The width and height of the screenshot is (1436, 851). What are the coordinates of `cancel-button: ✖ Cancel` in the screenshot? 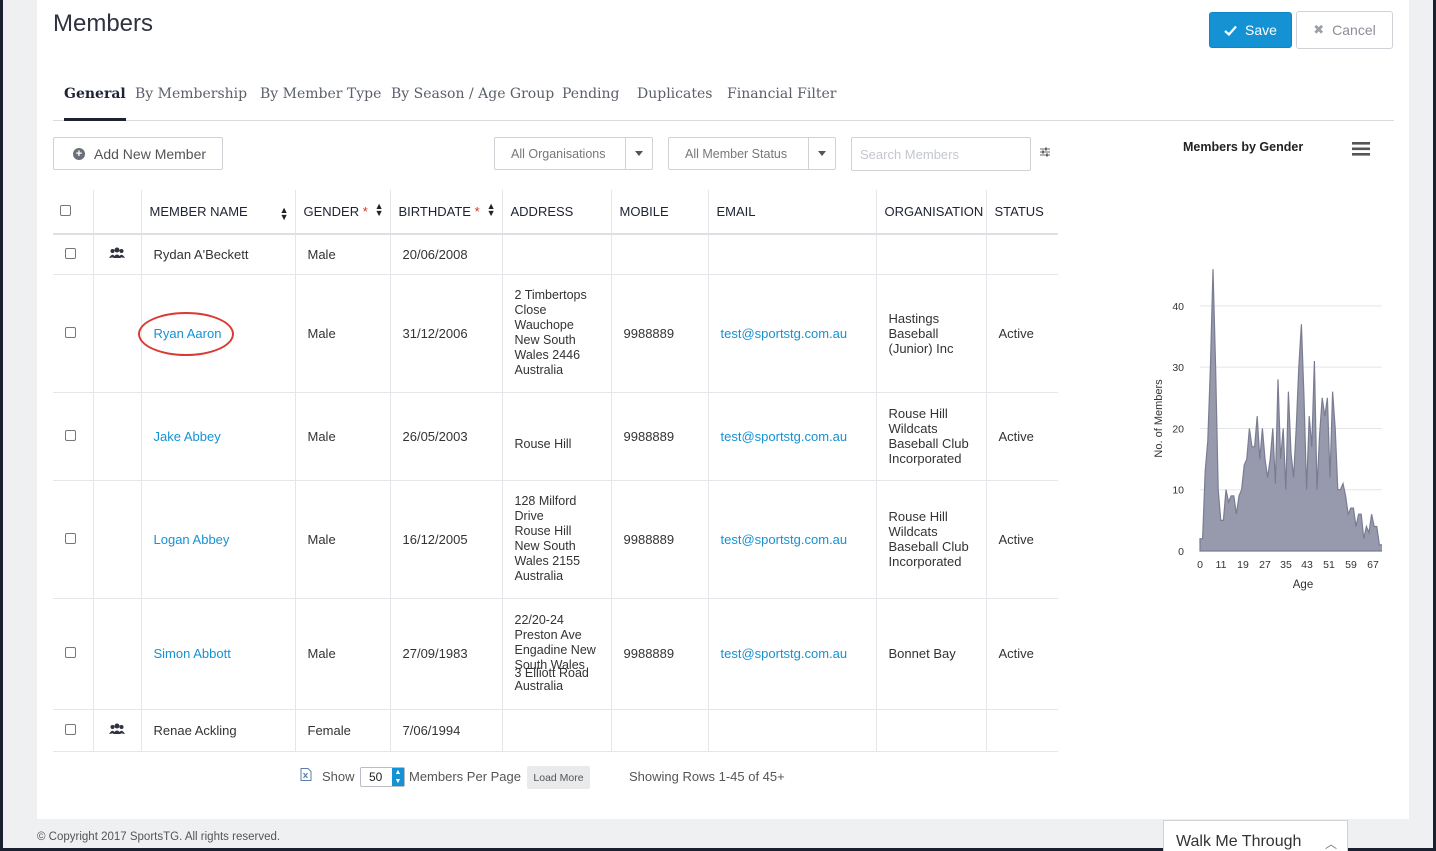 It's located at (1344, 30).